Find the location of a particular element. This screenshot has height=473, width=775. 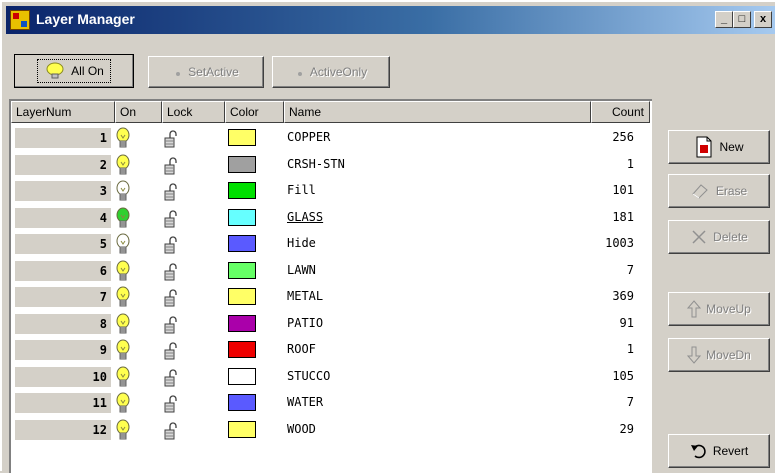

layer-name: WATER is located at coordinates (305, 402).